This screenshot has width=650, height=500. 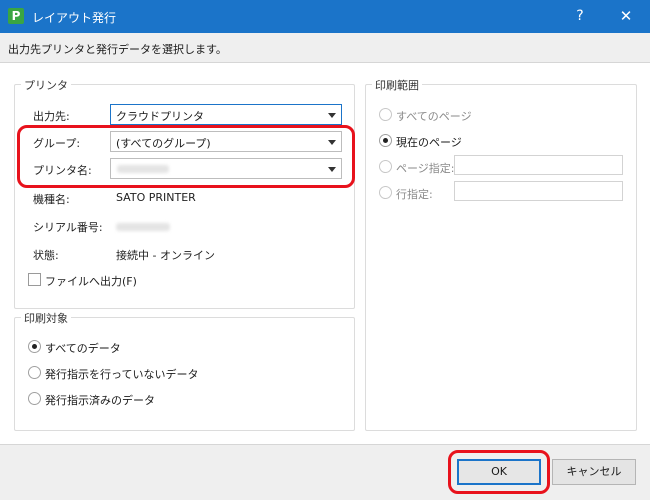 What do you see at coordinates (325, 48) in the screenshot?
I see `description-bar: 出力先プリンタと発行データを選択します。` at bounding box center [325, 48].